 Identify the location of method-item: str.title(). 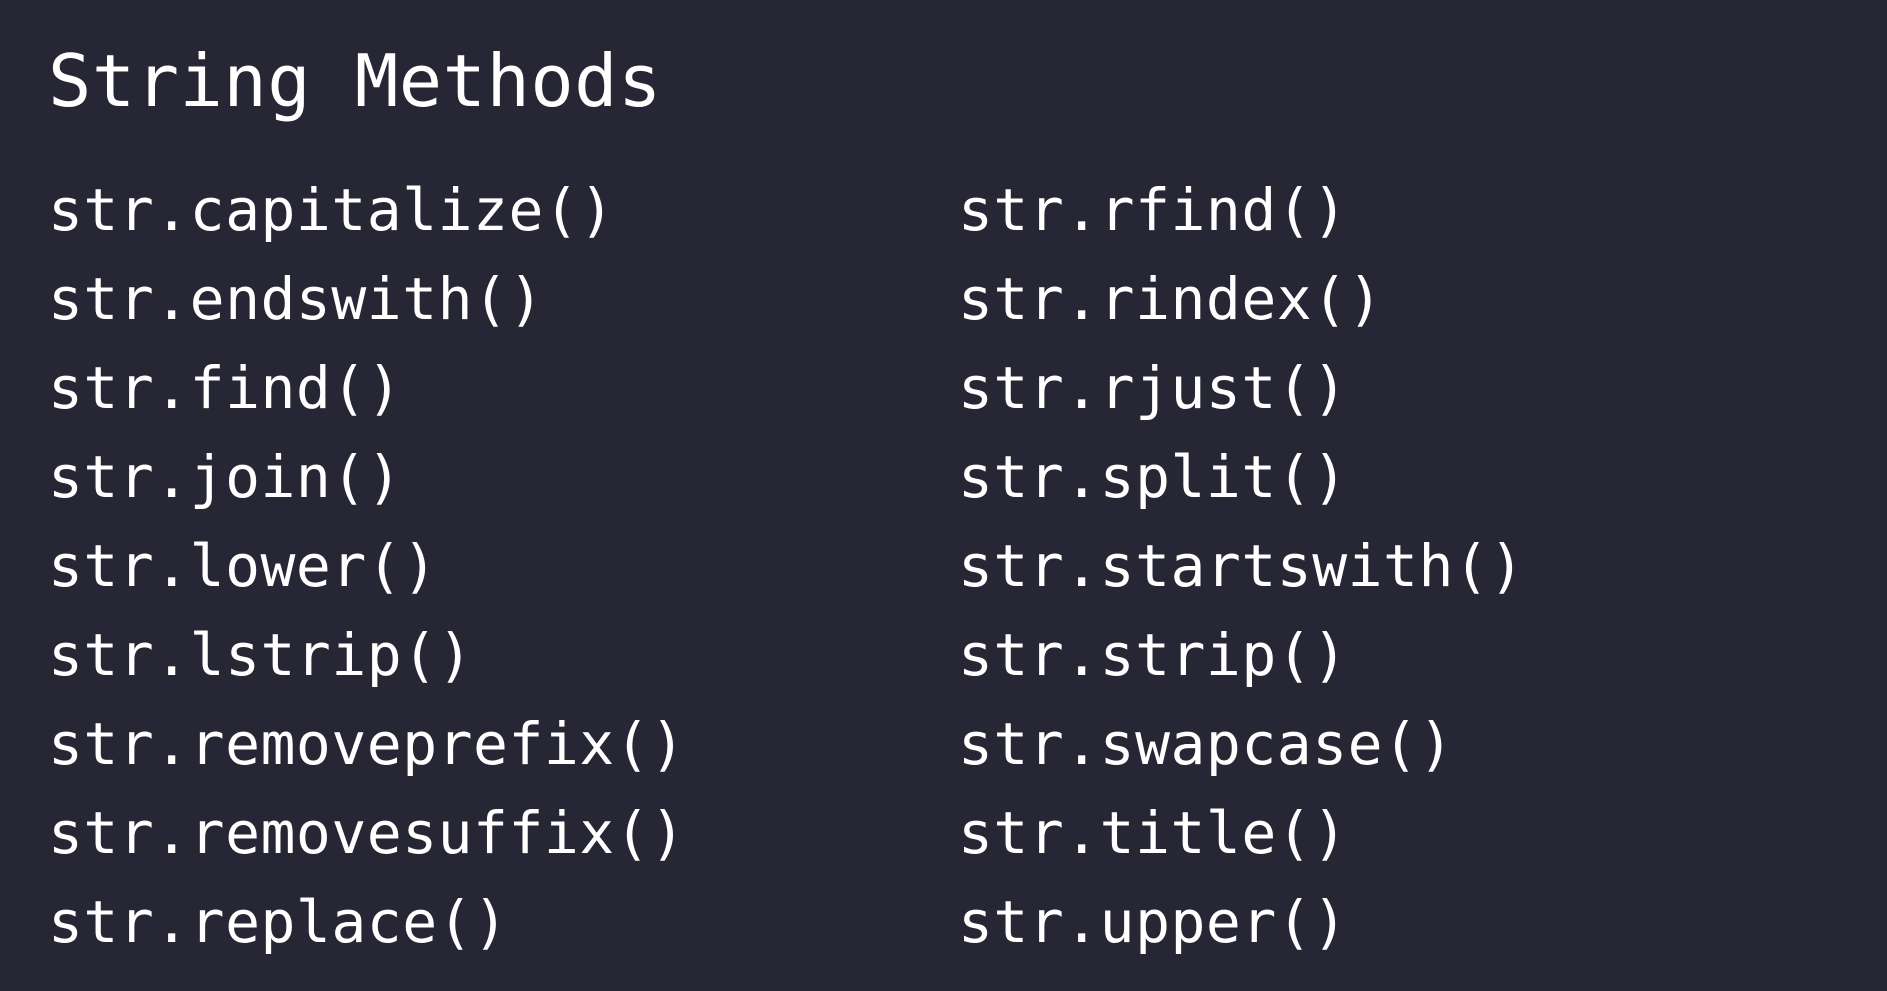
(1153, 833).